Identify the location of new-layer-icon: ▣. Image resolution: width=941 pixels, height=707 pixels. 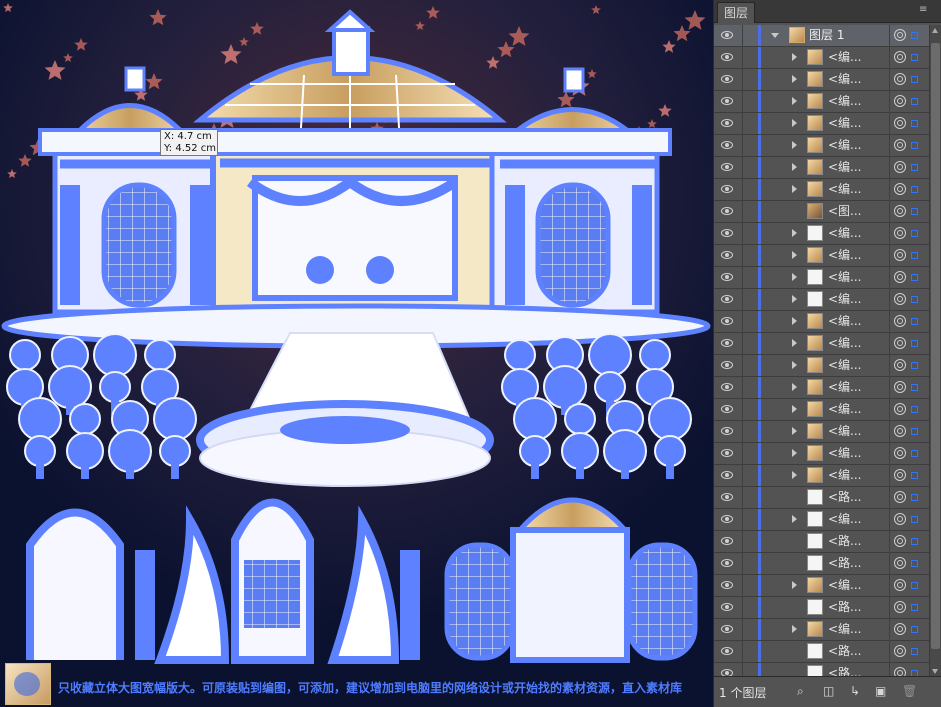
(881, 691).